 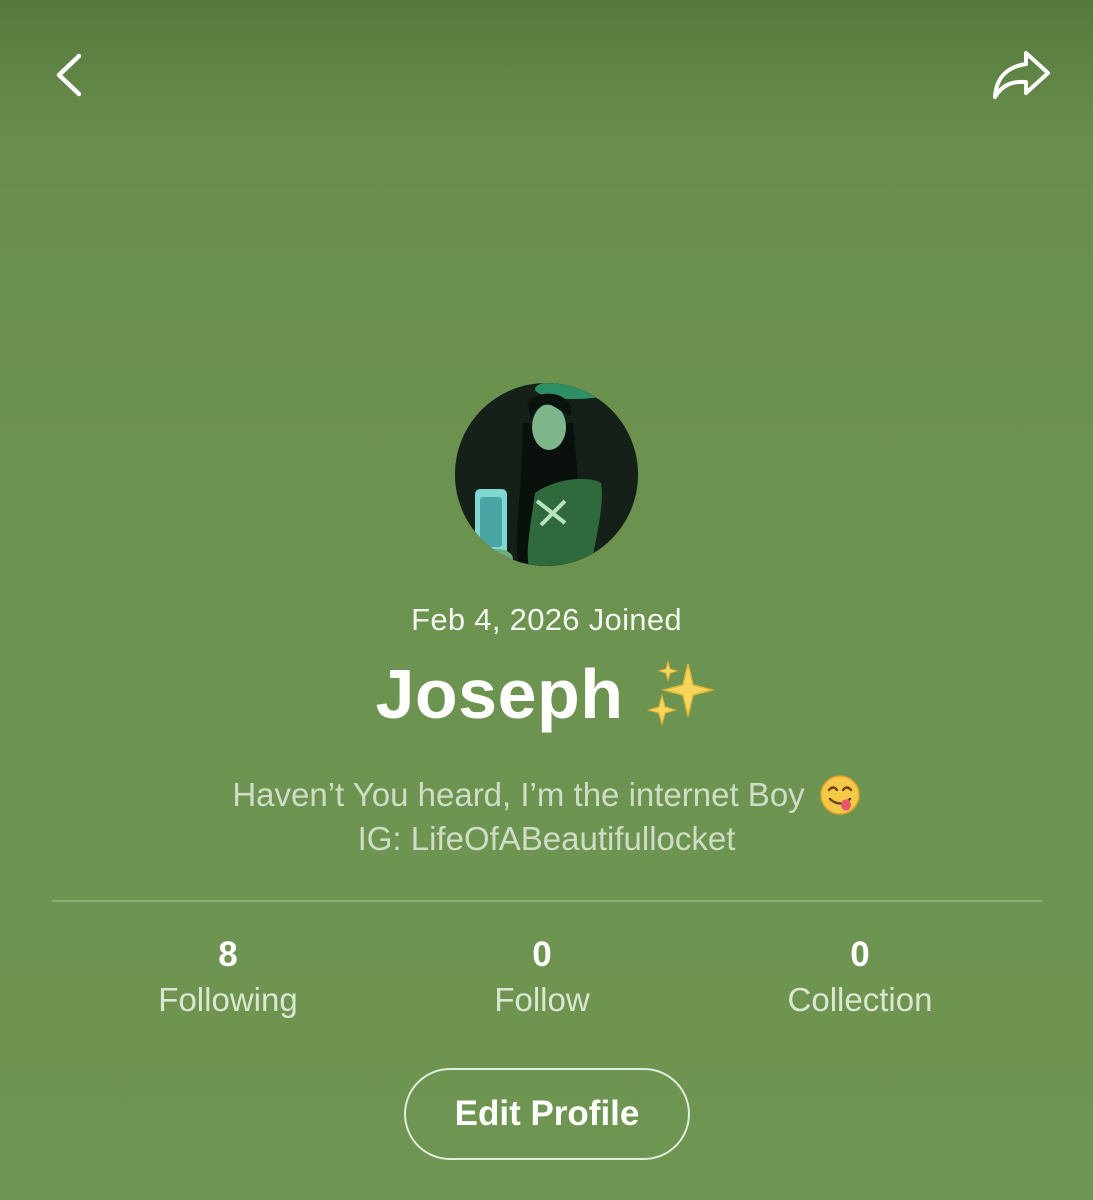 I want to click on stat-label: Collection, so click(x=860, y=999).